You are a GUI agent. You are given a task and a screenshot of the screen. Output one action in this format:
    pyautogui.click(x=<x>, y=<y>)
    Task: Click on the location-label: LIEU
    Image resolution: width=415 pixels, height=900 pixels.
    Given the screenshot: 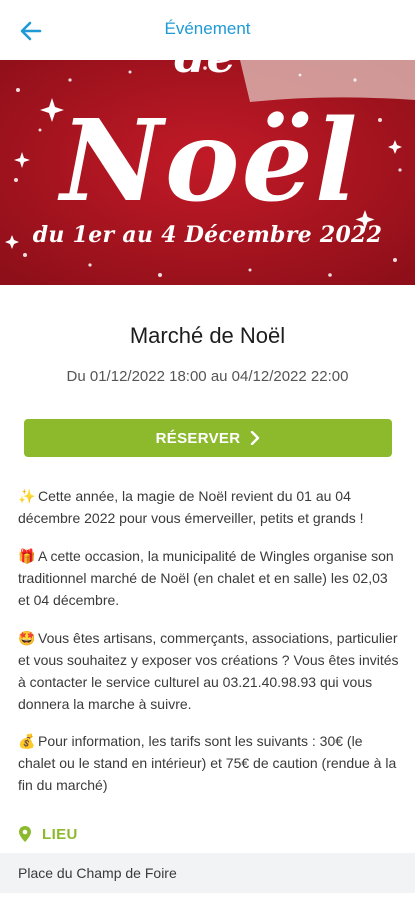 What is the action you would take?
    pyautogui.click(x=60, y=834)
    